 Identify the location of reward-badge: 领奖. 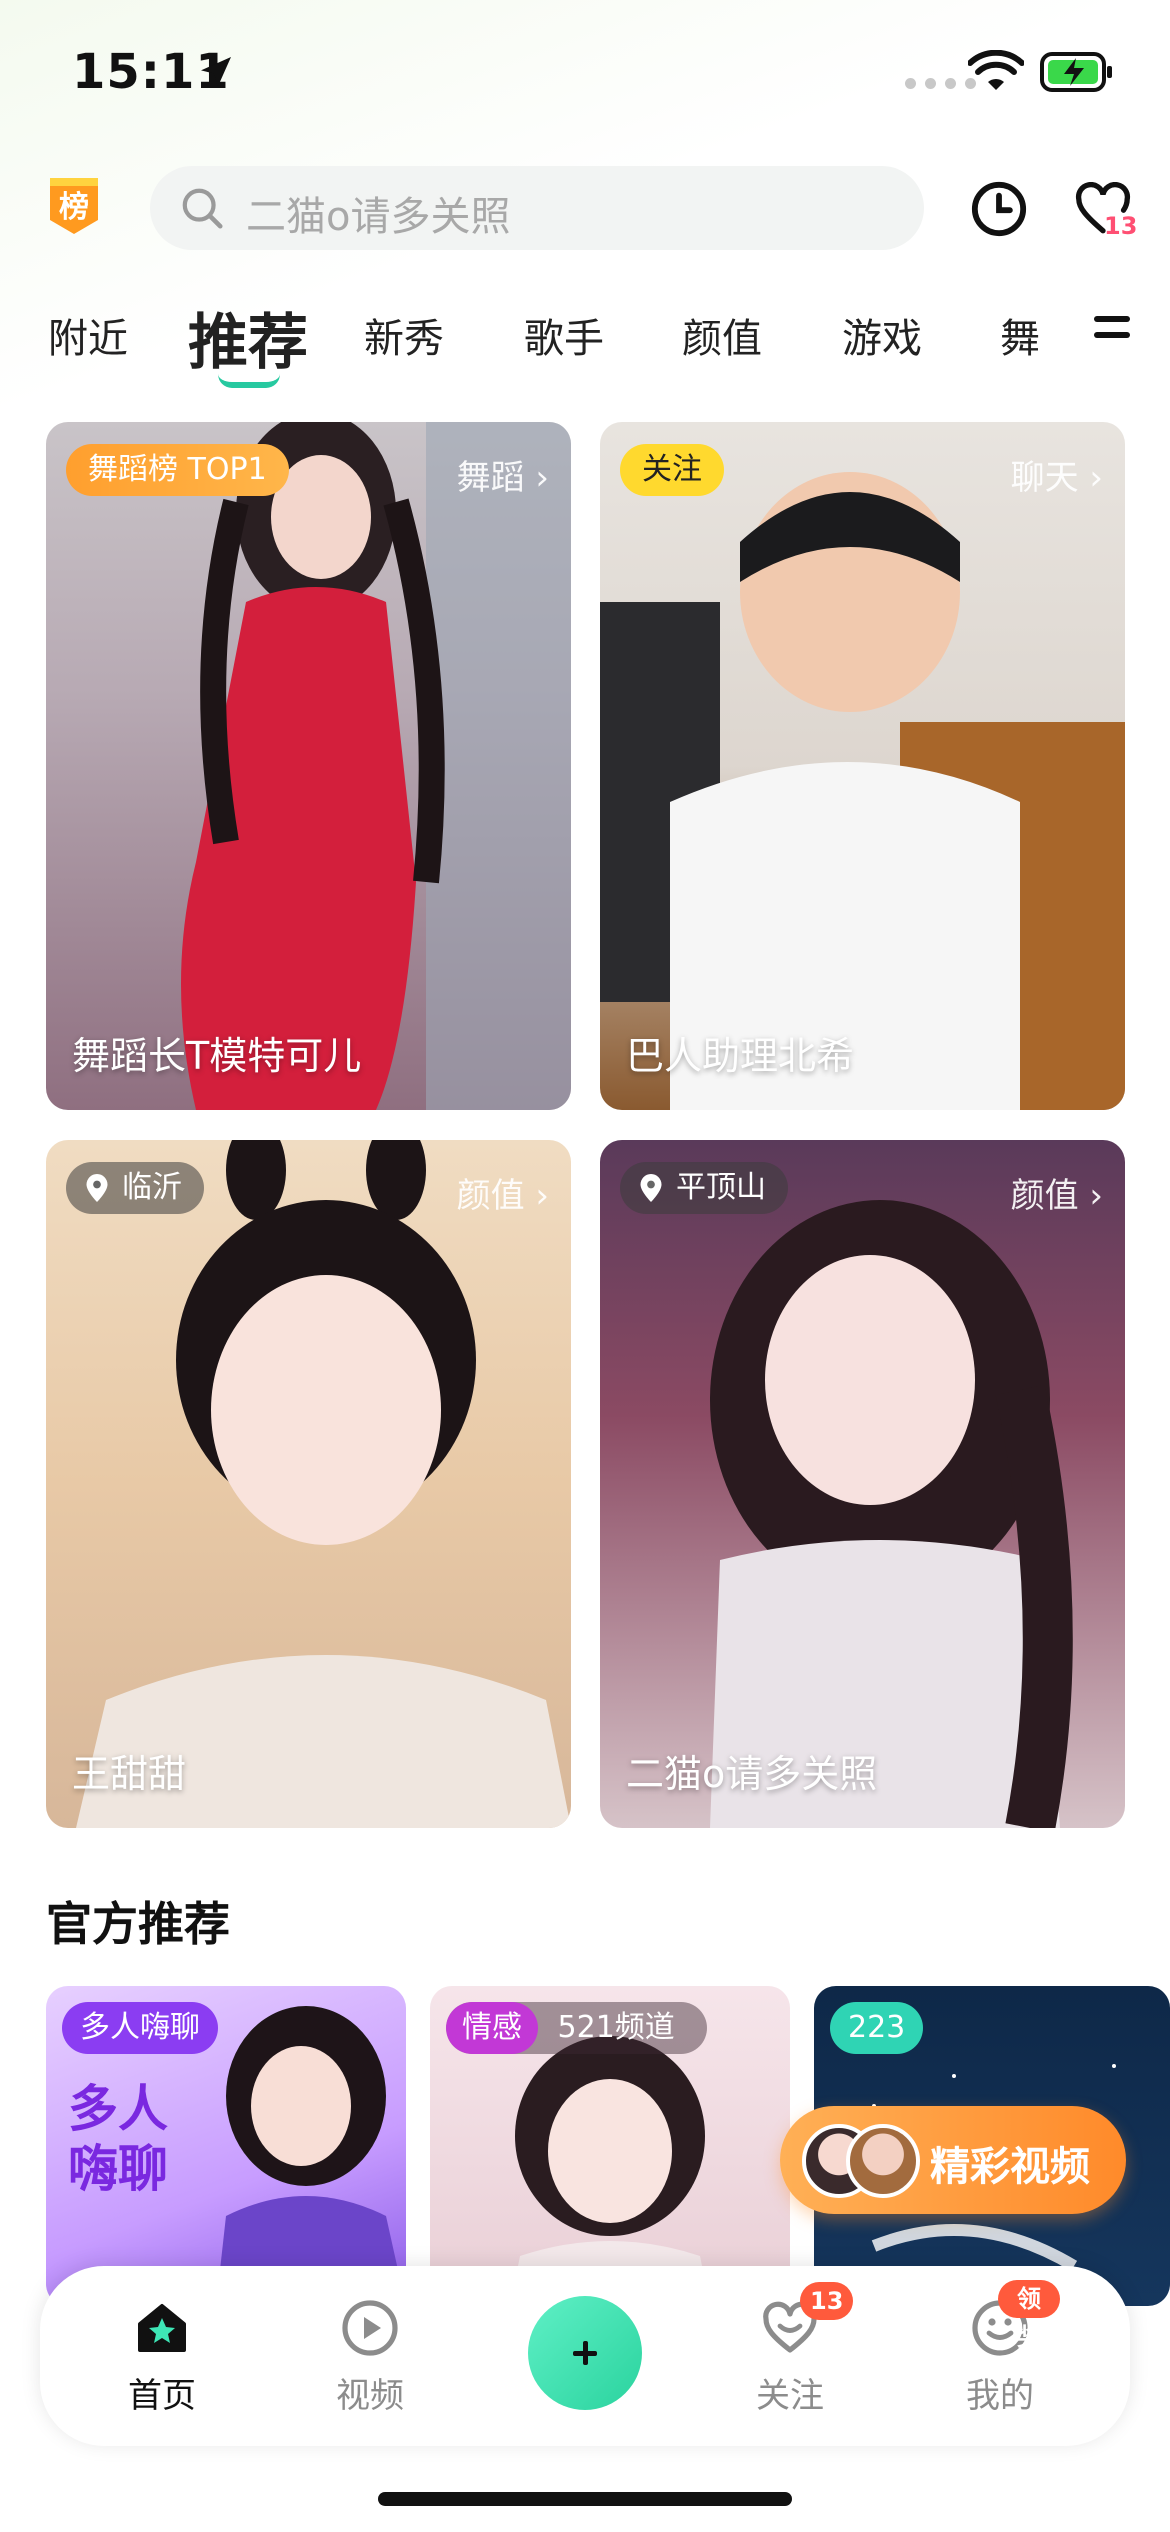
(1029, 2315).